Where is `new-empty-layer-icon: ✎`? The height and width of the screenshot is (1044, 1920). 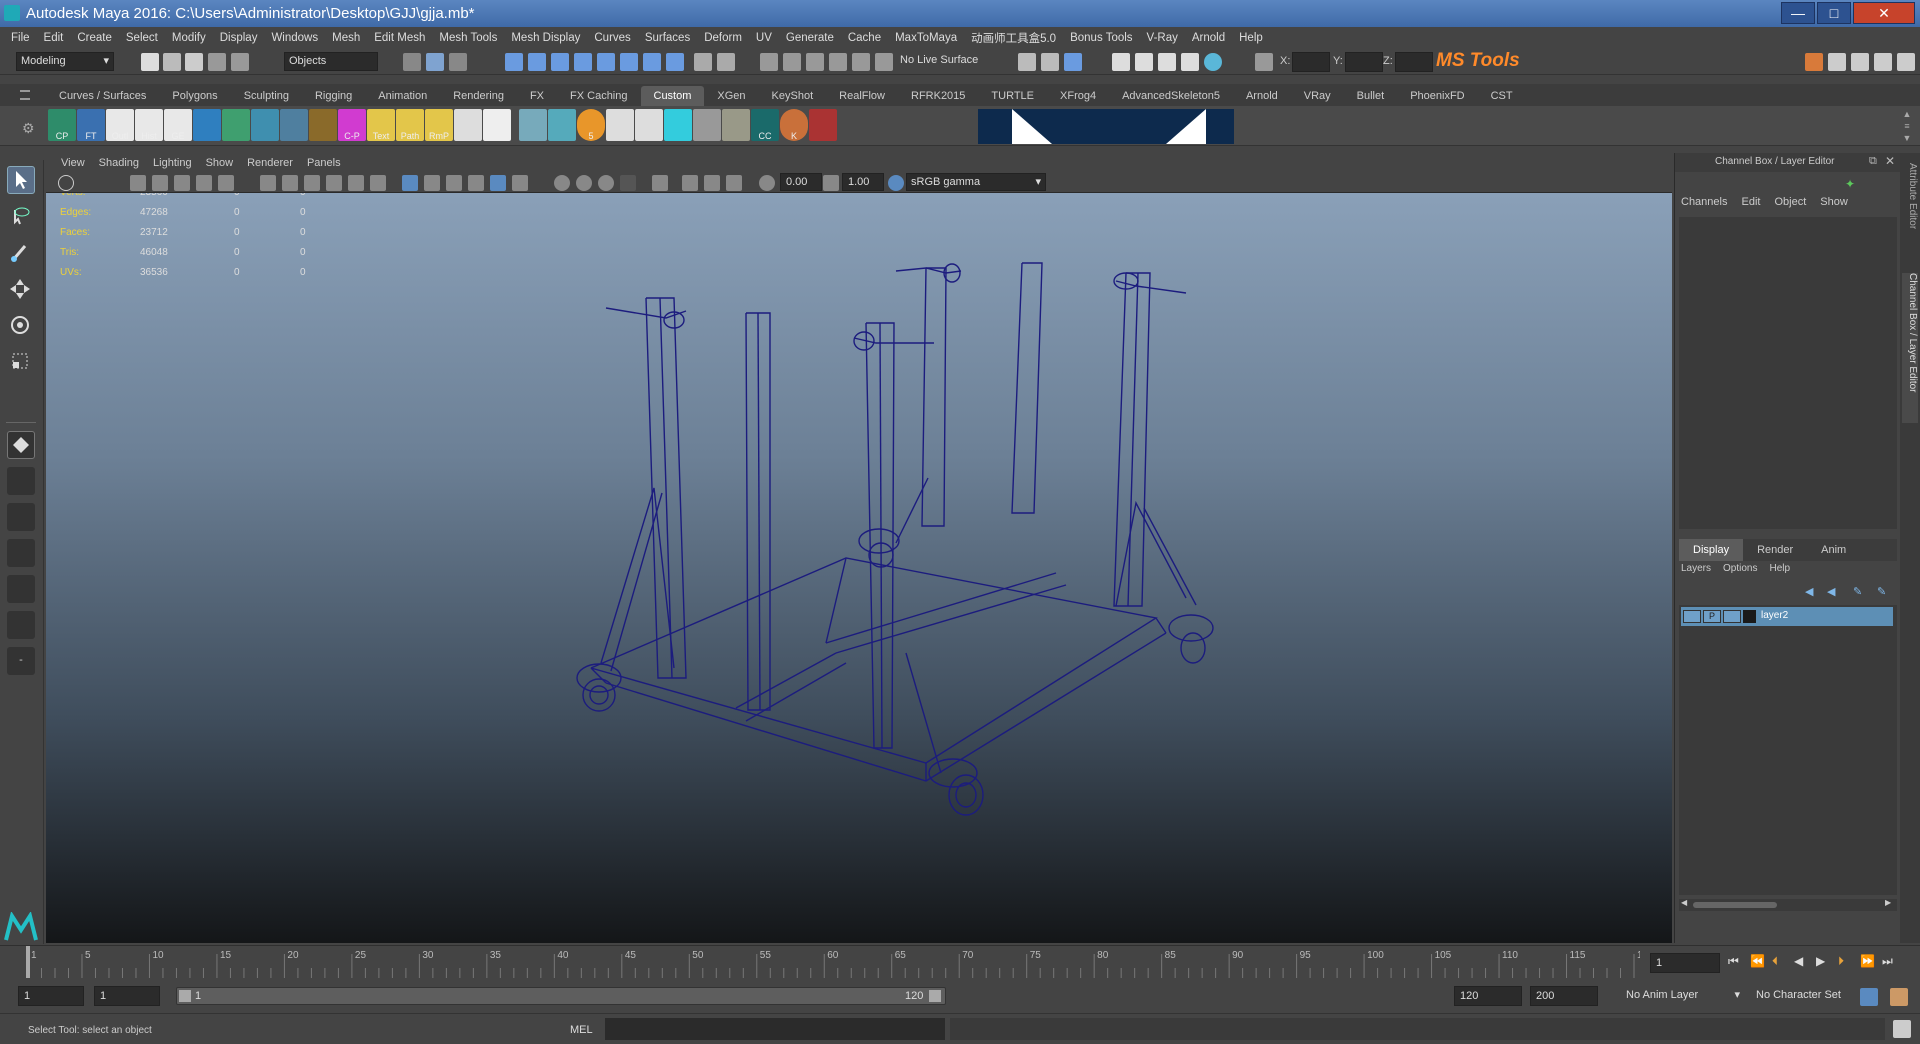
new-empty-layer-icon: ✎ is located at coordinates (1857, 591).